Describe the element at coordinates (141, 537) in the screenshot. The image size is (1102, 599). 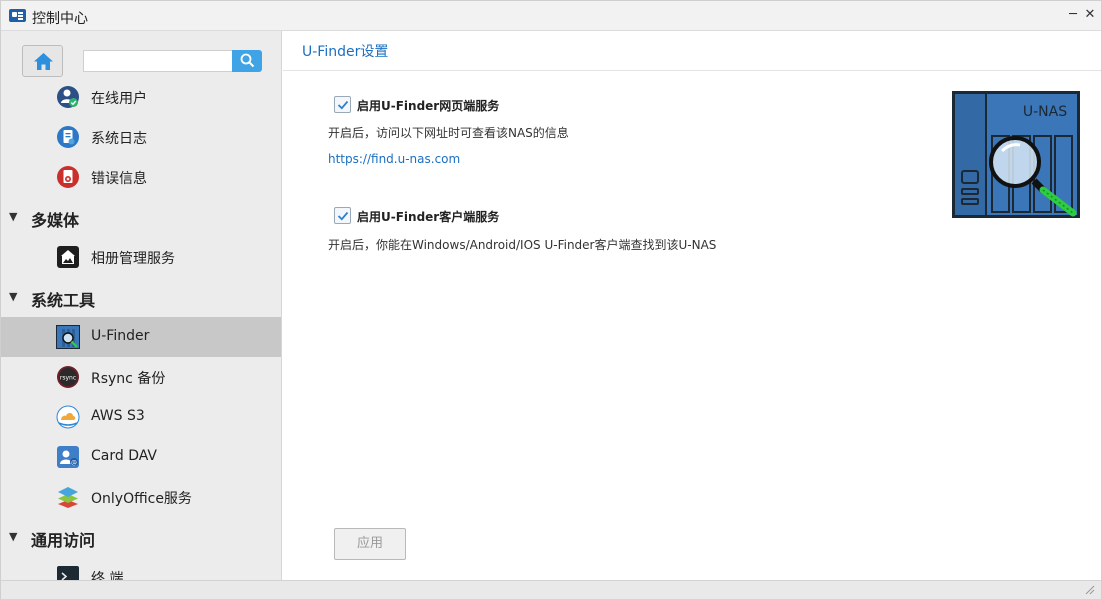
I see `group-general-access: ▼ 通用访问` at that location.